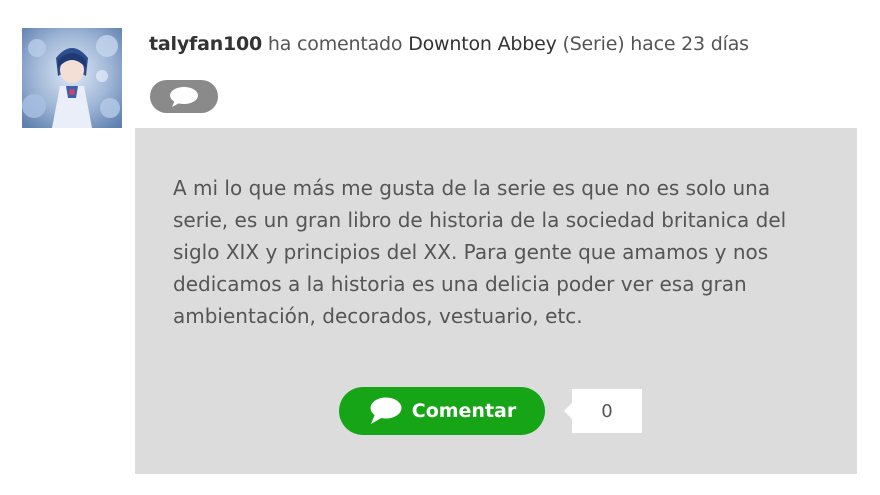  Describe the element at coordinates (482, 44) in the screenshot. I see `title-link: Downton Abbey` at that location.